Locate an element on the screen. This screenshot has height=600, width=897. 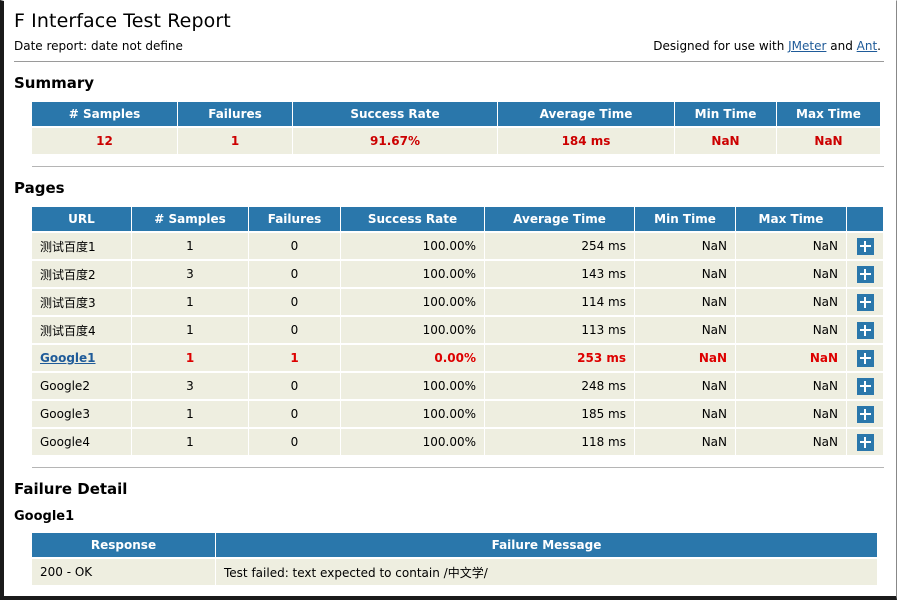
page-url-cell: Google2 is located at coordinates (81, 386).